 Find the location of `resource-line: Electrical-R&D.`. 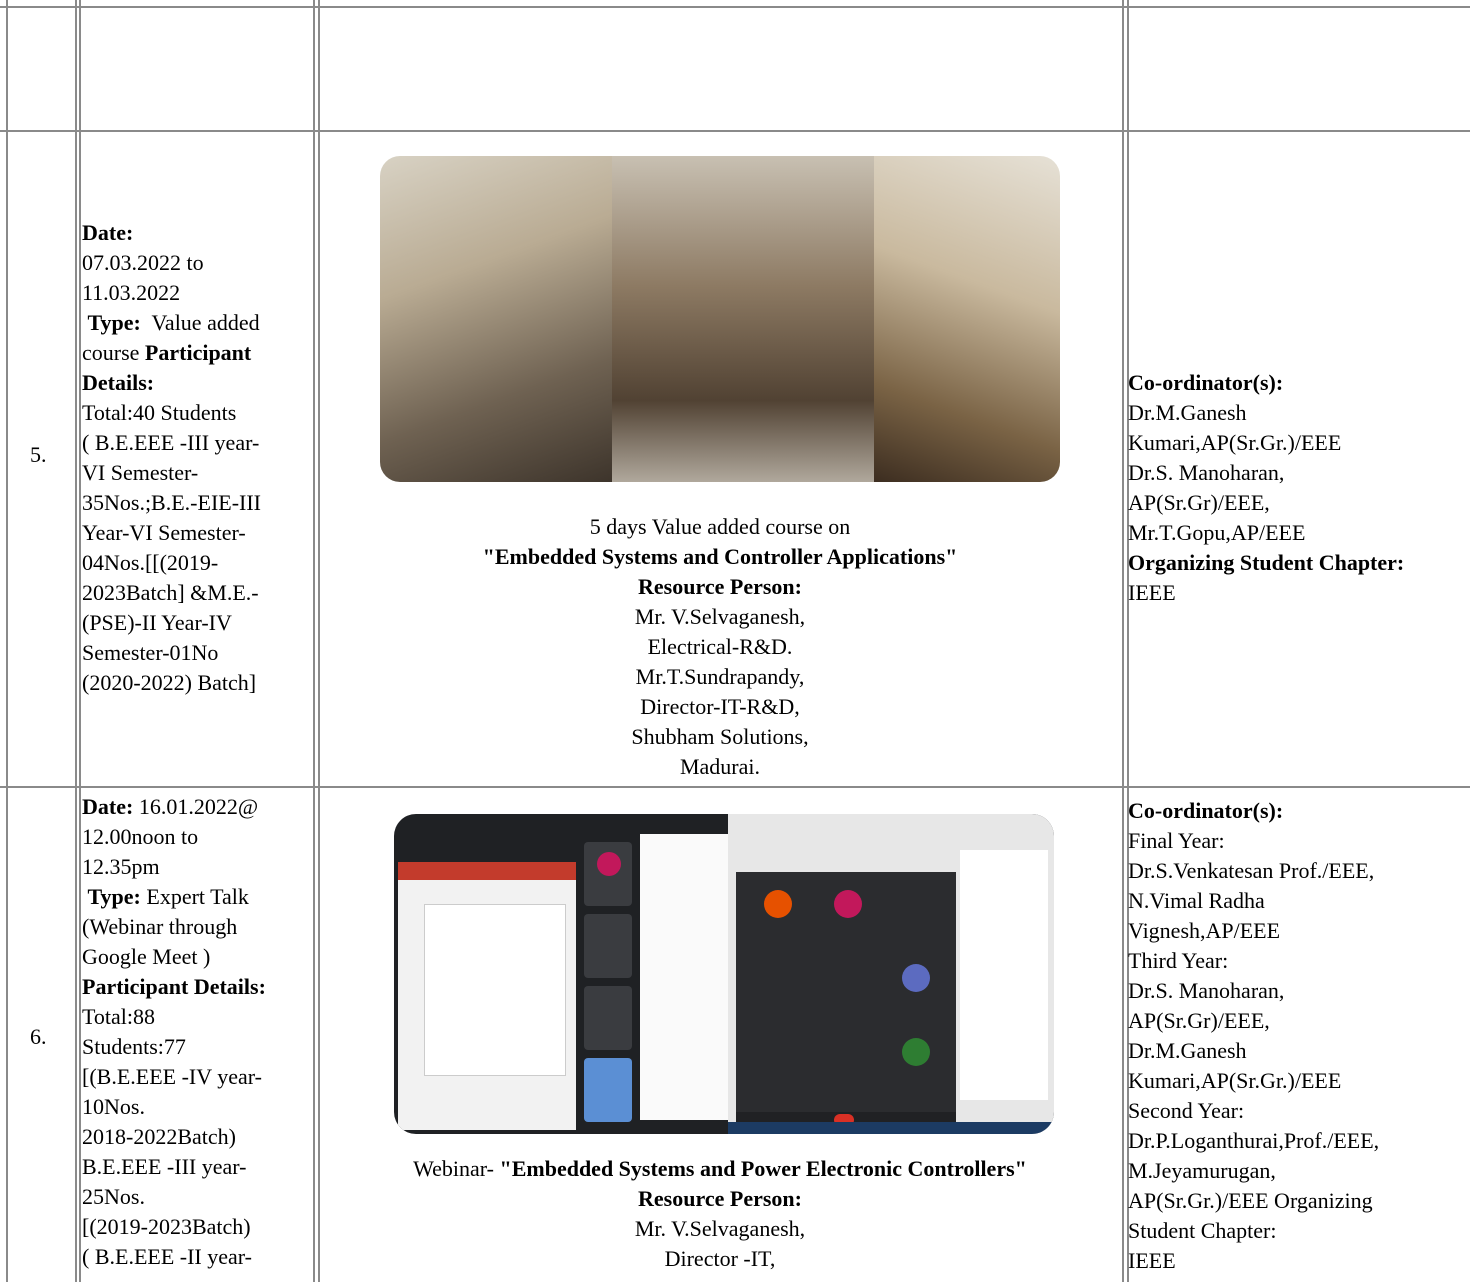

resource-line: Electrical-R&D. is located at coordinates (720, 646).